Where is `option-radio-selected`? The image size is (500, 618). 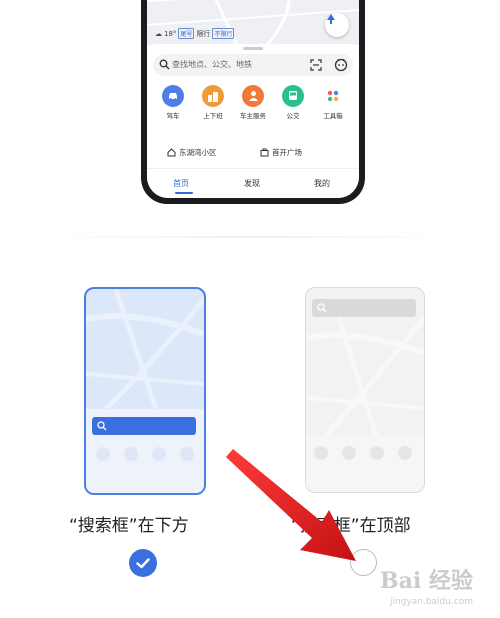 option-radio-selected is located at coordinates (143, 563).